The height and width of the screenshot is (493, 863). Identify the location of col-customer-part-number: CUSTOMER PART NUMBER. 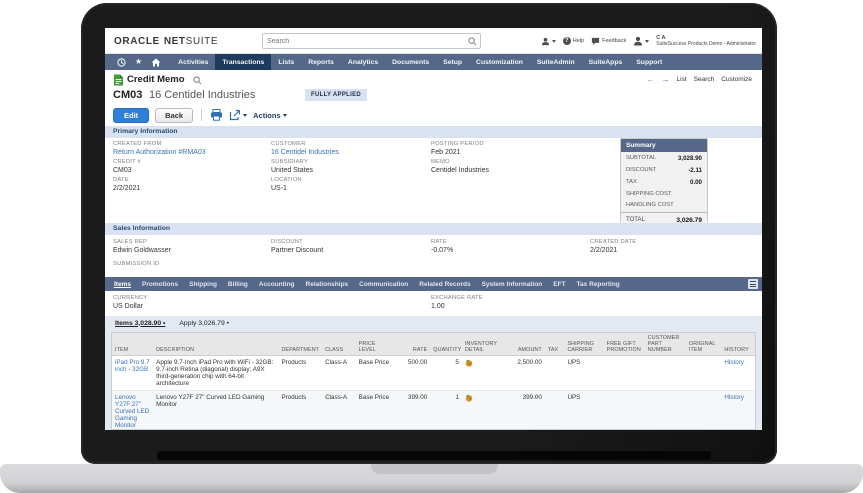
(665, 344).